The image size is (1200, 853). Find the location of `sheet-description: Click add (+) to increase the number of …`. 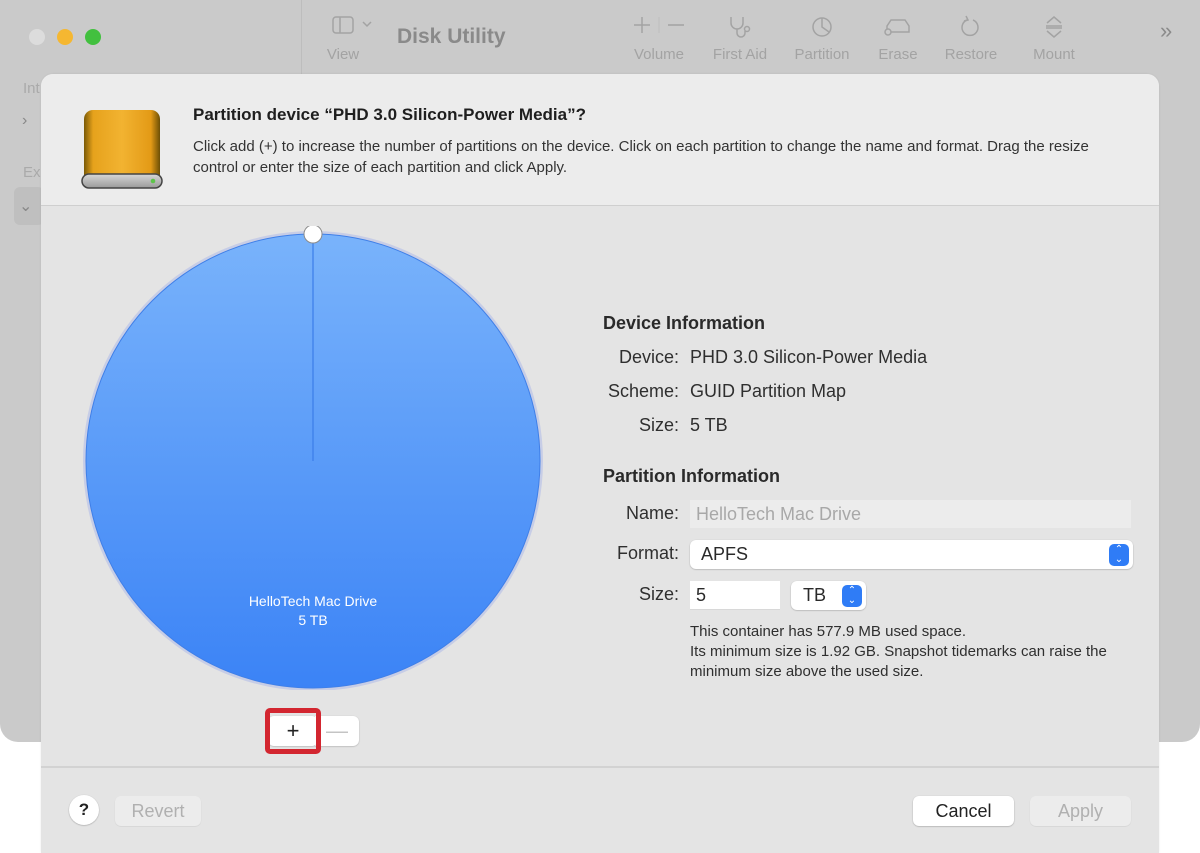

sheet-description: Click add (+) to increase the number of … is located at coordinates (641, 157).